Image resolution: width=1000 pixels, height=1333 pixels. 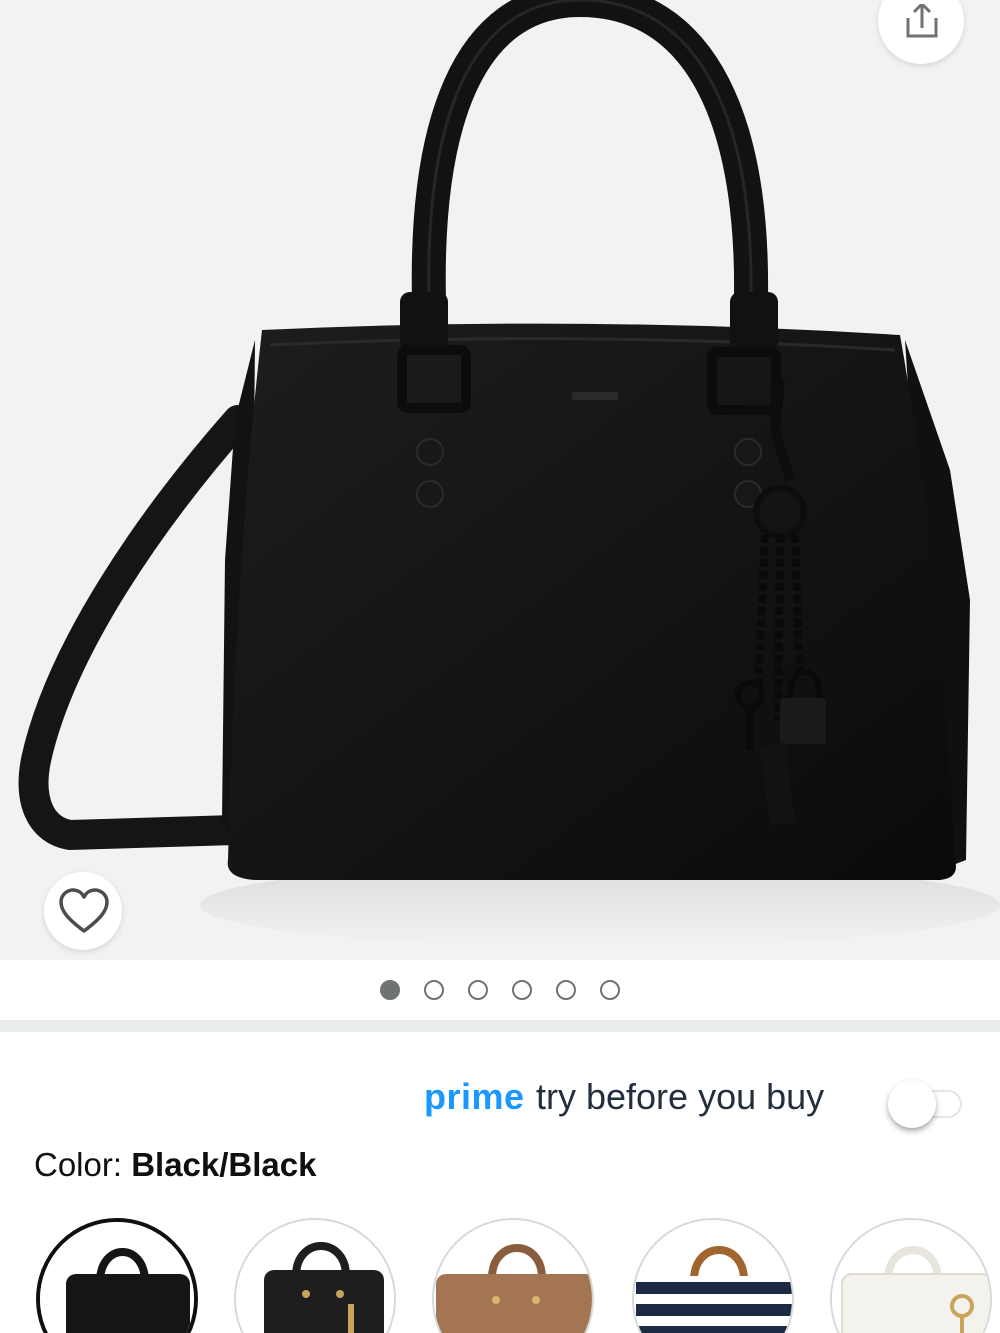 What do you see at coordinates (680, 1096) in the screenshot?
I see `prime-try-text: try before you buy` at bounding box center [680, 1096].